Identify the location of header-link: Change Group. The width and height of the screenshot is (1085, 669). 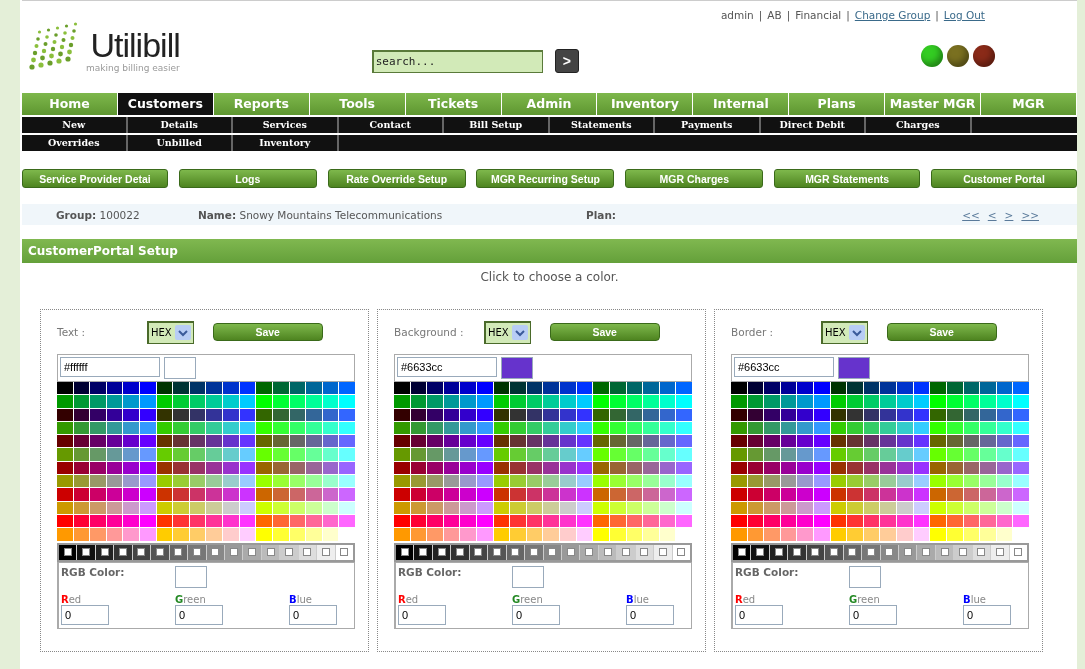
(892, 15).